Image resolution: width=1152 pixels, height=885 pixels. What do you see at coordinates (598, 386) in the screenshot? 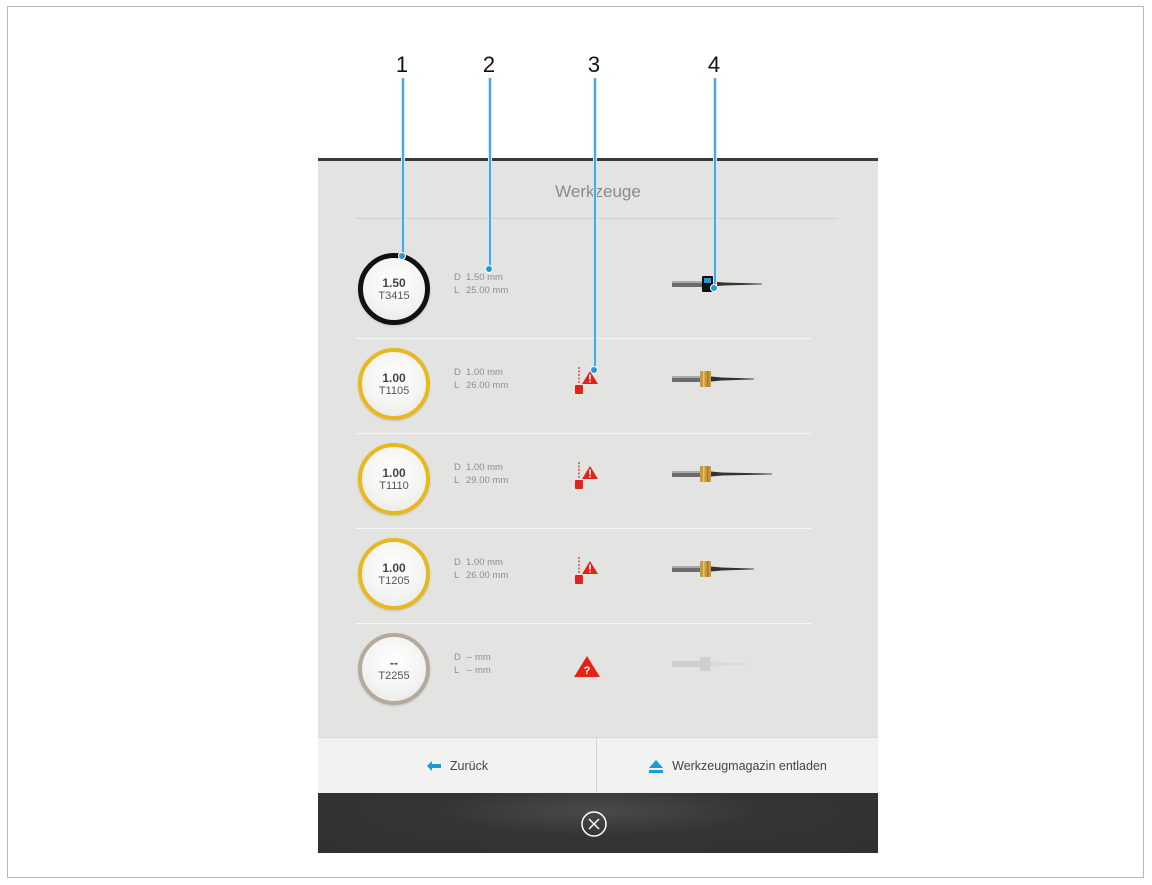
I see `tool-row: 1.00 T1105 D 1.00 mm L 26.00 mm` at bounding box center [598, 386].